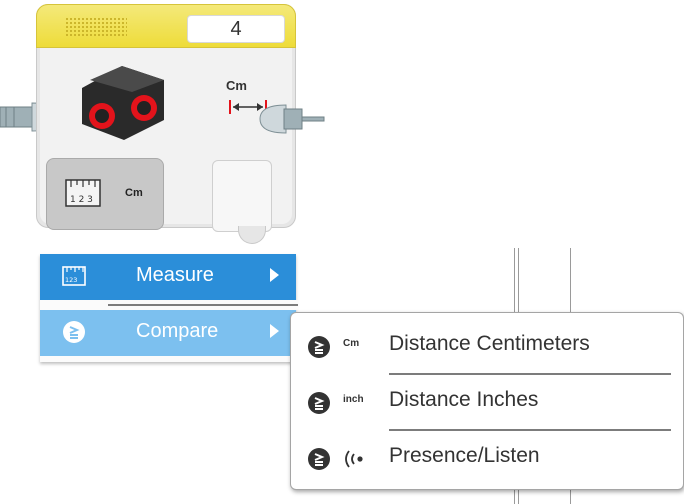  I want to click on mode-unit-label: Cm, so click(134, 193).